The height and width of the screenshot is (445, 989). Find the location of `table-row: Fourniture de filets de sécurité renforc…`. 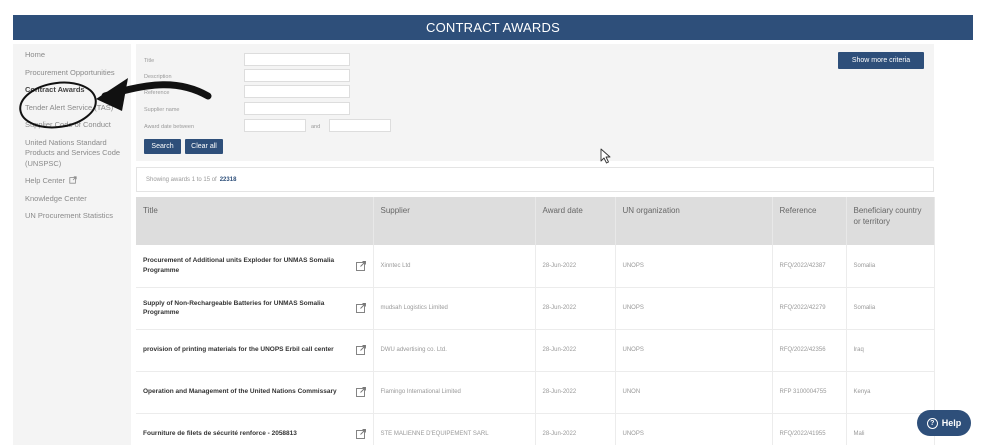

table-row: Fourniture de filets de sécurité renforc… is located at coordinates (535, 429).